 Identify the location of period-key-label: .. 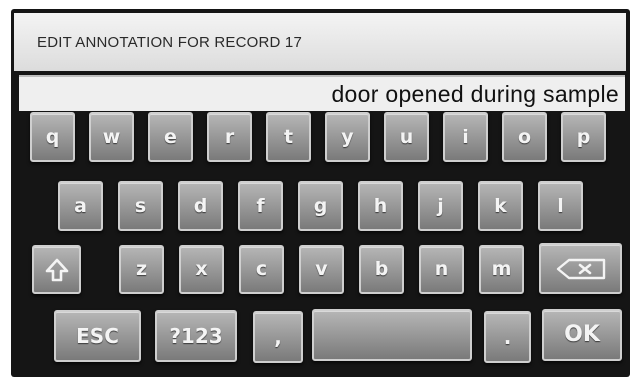
(507, 337).